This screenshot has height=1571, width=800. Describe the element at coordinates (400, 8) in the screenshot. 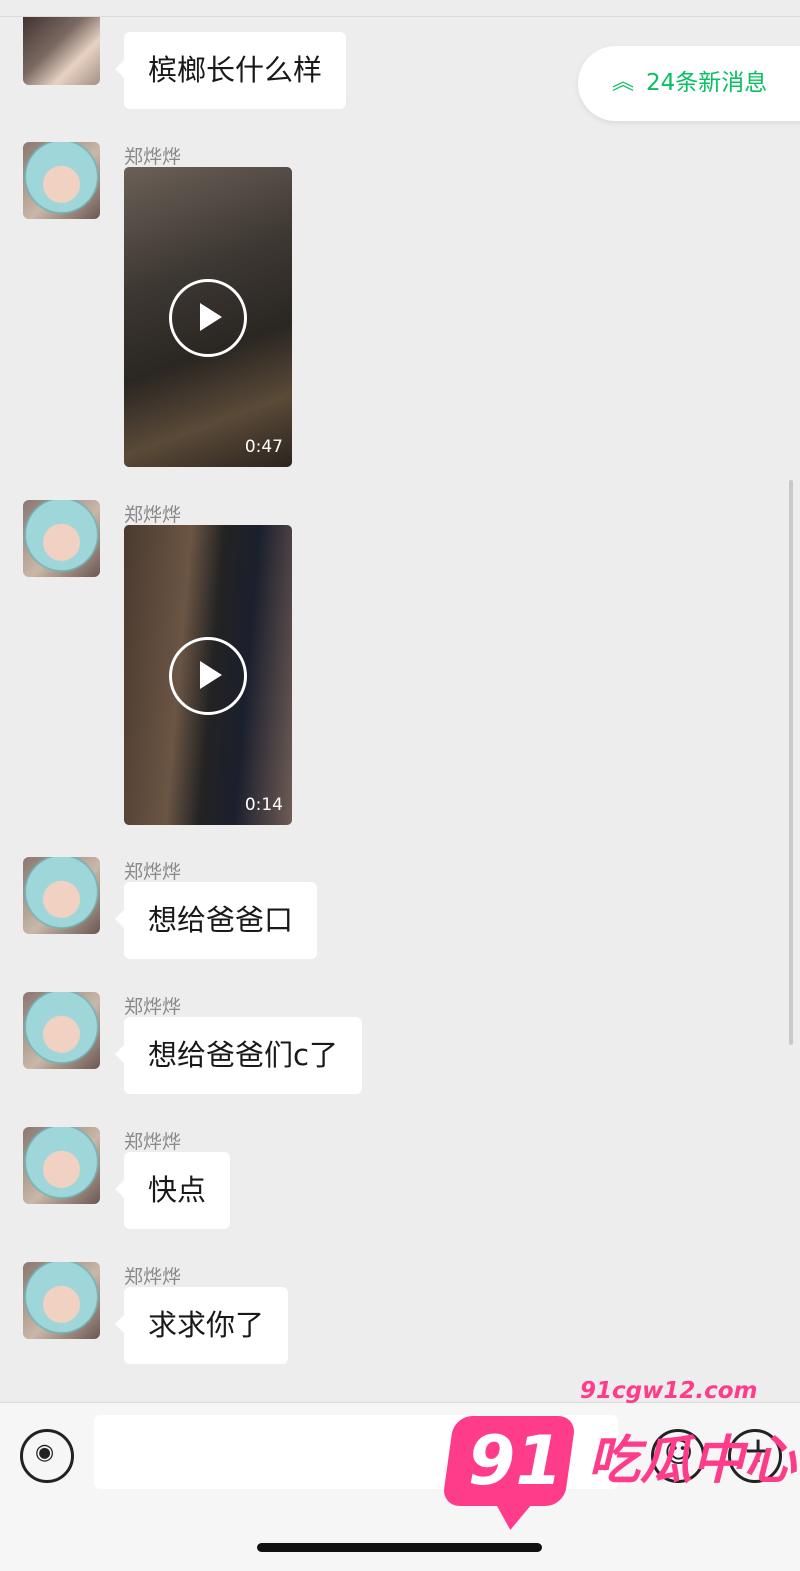

I see `top-edge` at that location.